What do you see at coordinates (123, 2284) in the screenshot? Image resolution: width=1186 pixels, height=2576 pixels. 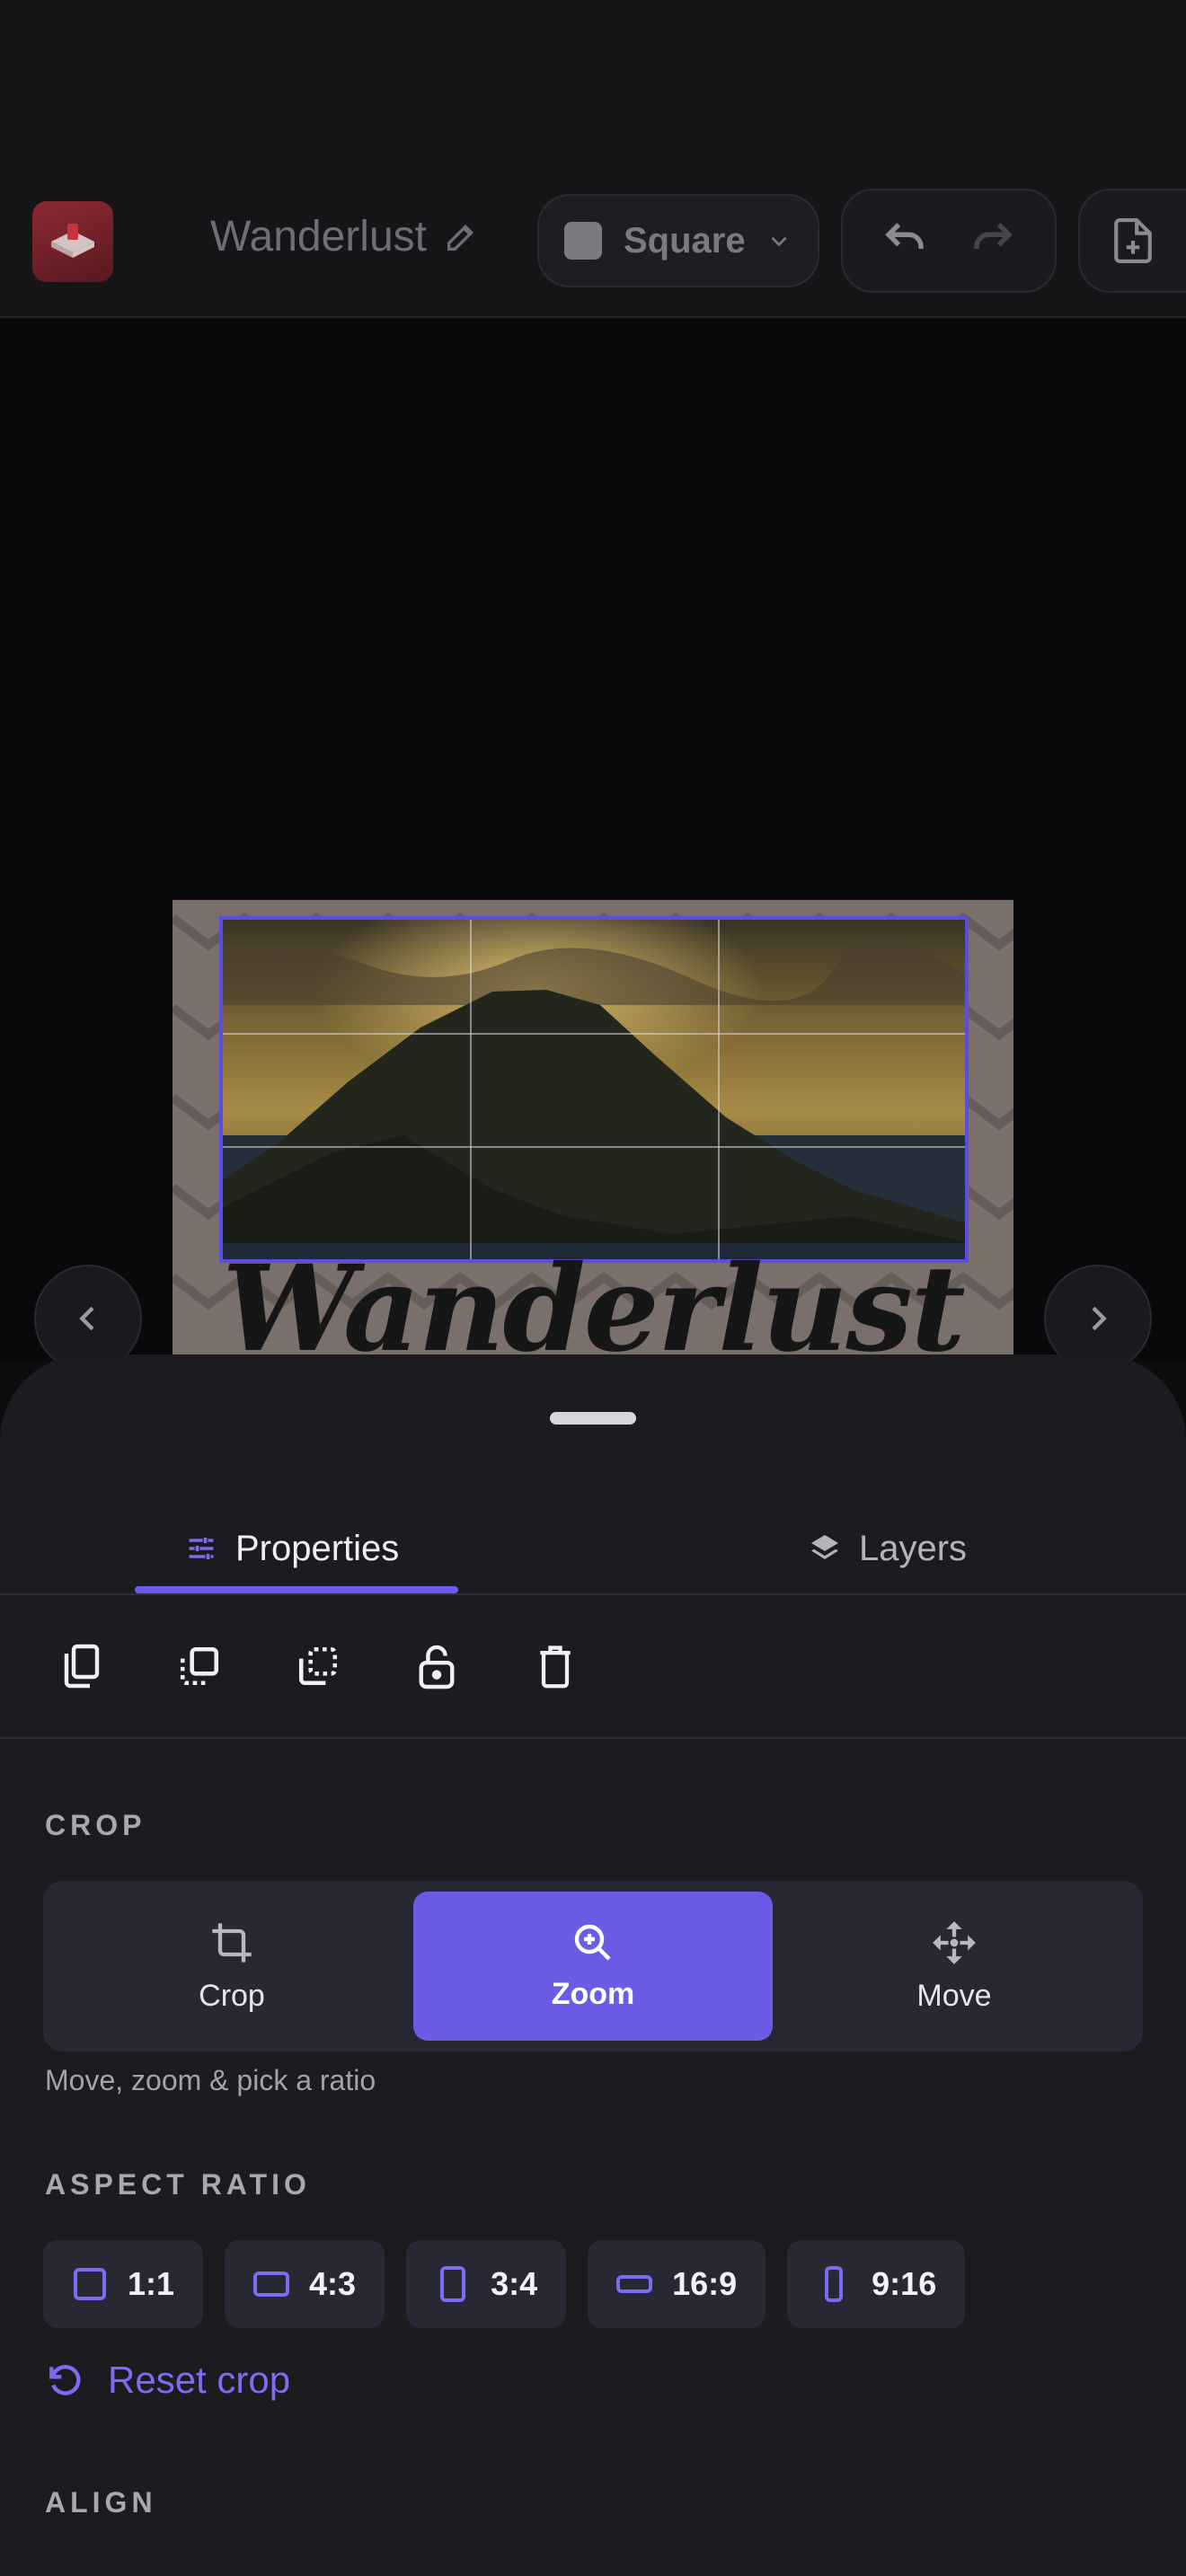 I see `ratio-1-1: 1:1` at bounding box center [123, 2284].